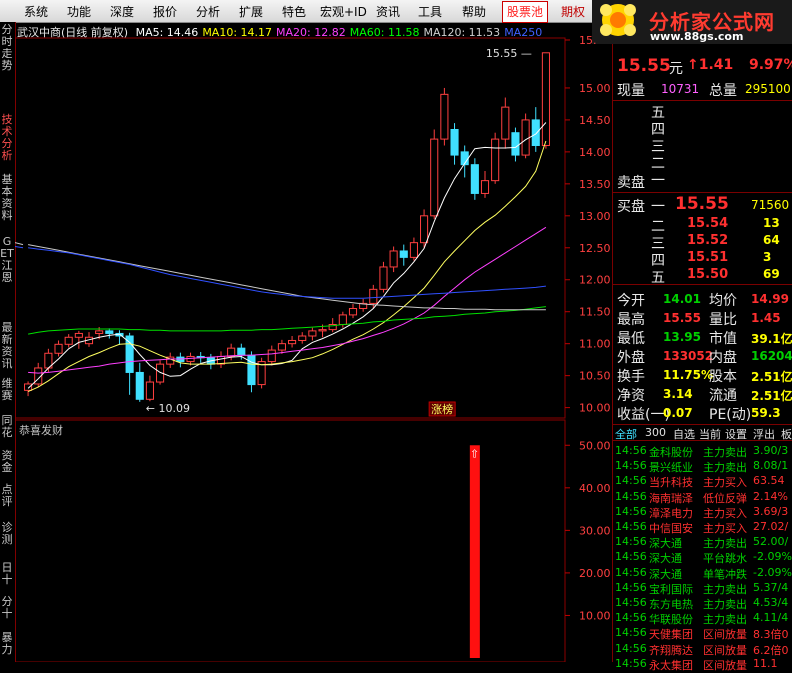 The height and width of the screenshot is (673, 792). What do you see at coordinates (680, 89) in the screenshot?
I see `xianliang-value: 10731` at bounding box center [680, 89].